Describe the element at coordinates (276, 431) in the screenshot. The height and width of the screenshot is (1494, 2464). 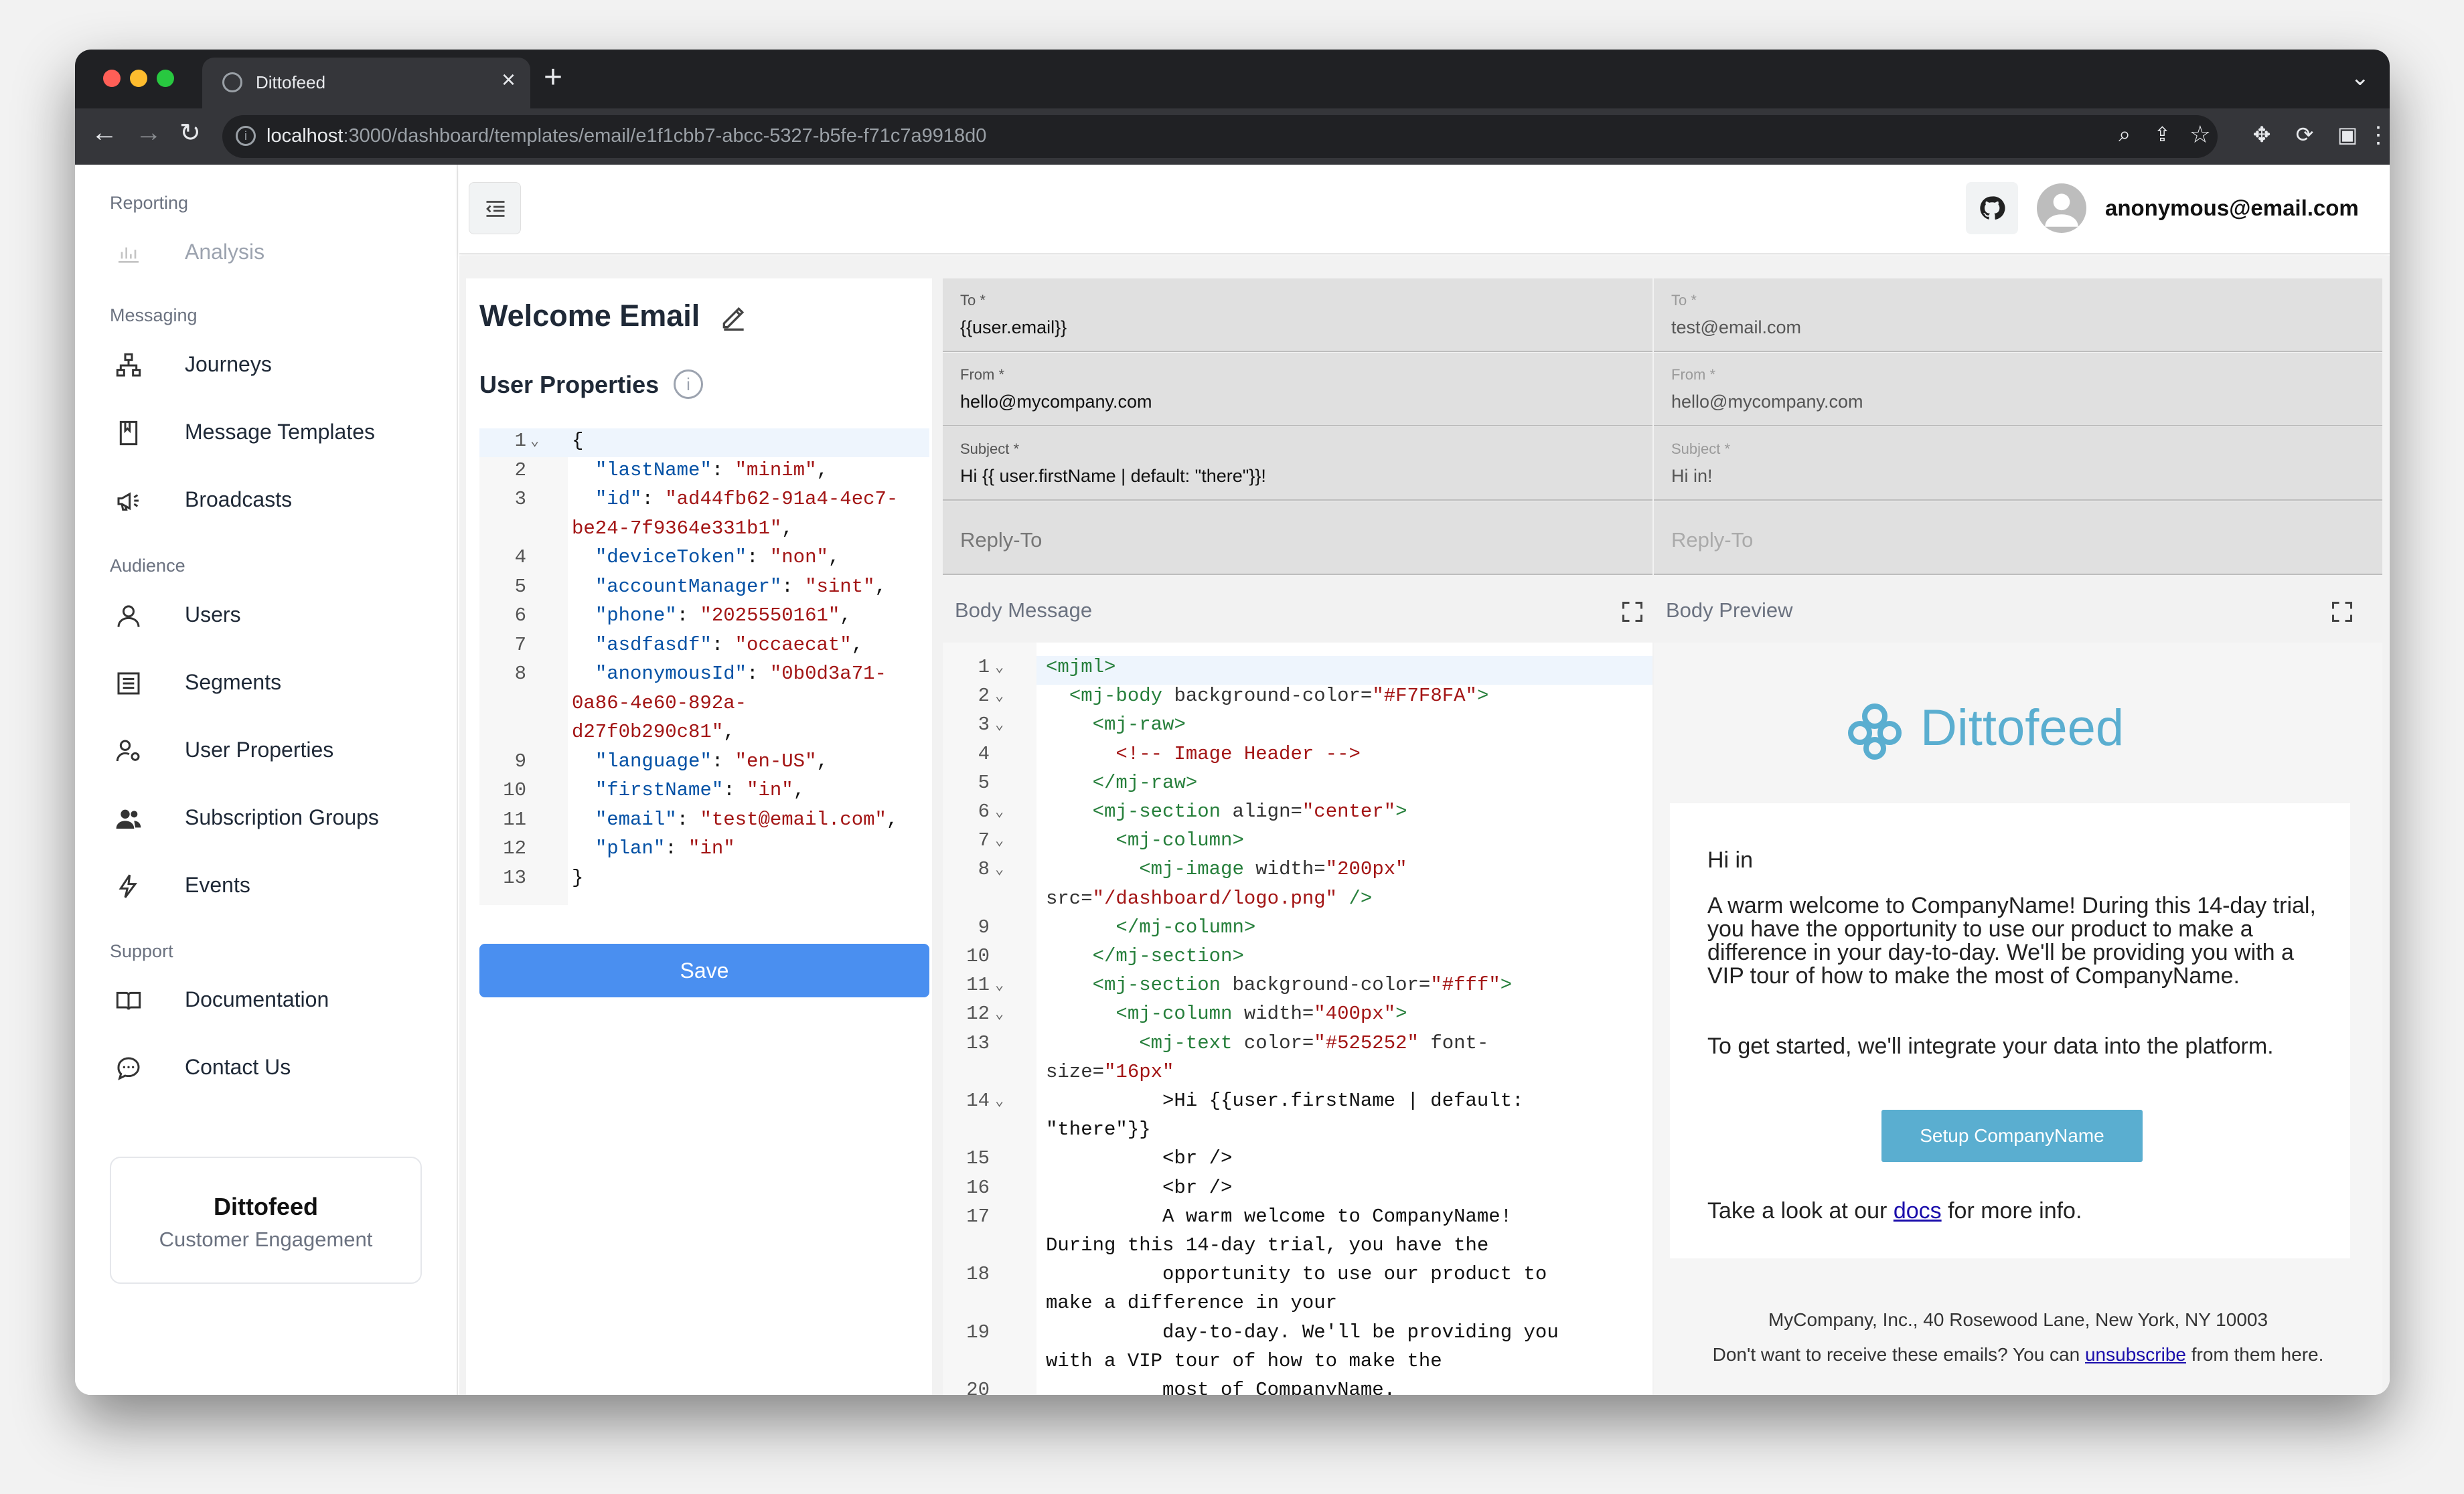
I see `sidebar-item-message-templates: Message Templates` at that location.